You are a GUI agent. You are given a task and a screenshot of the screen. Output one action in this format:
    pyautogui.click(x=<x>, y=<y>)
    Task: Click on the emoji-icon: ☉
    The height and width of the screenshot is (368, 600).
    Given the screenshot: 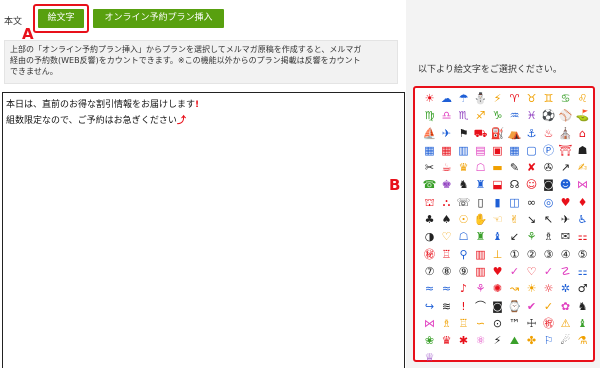 What is the action you would take?
    pyautogui.click(x=463, y=219)
    